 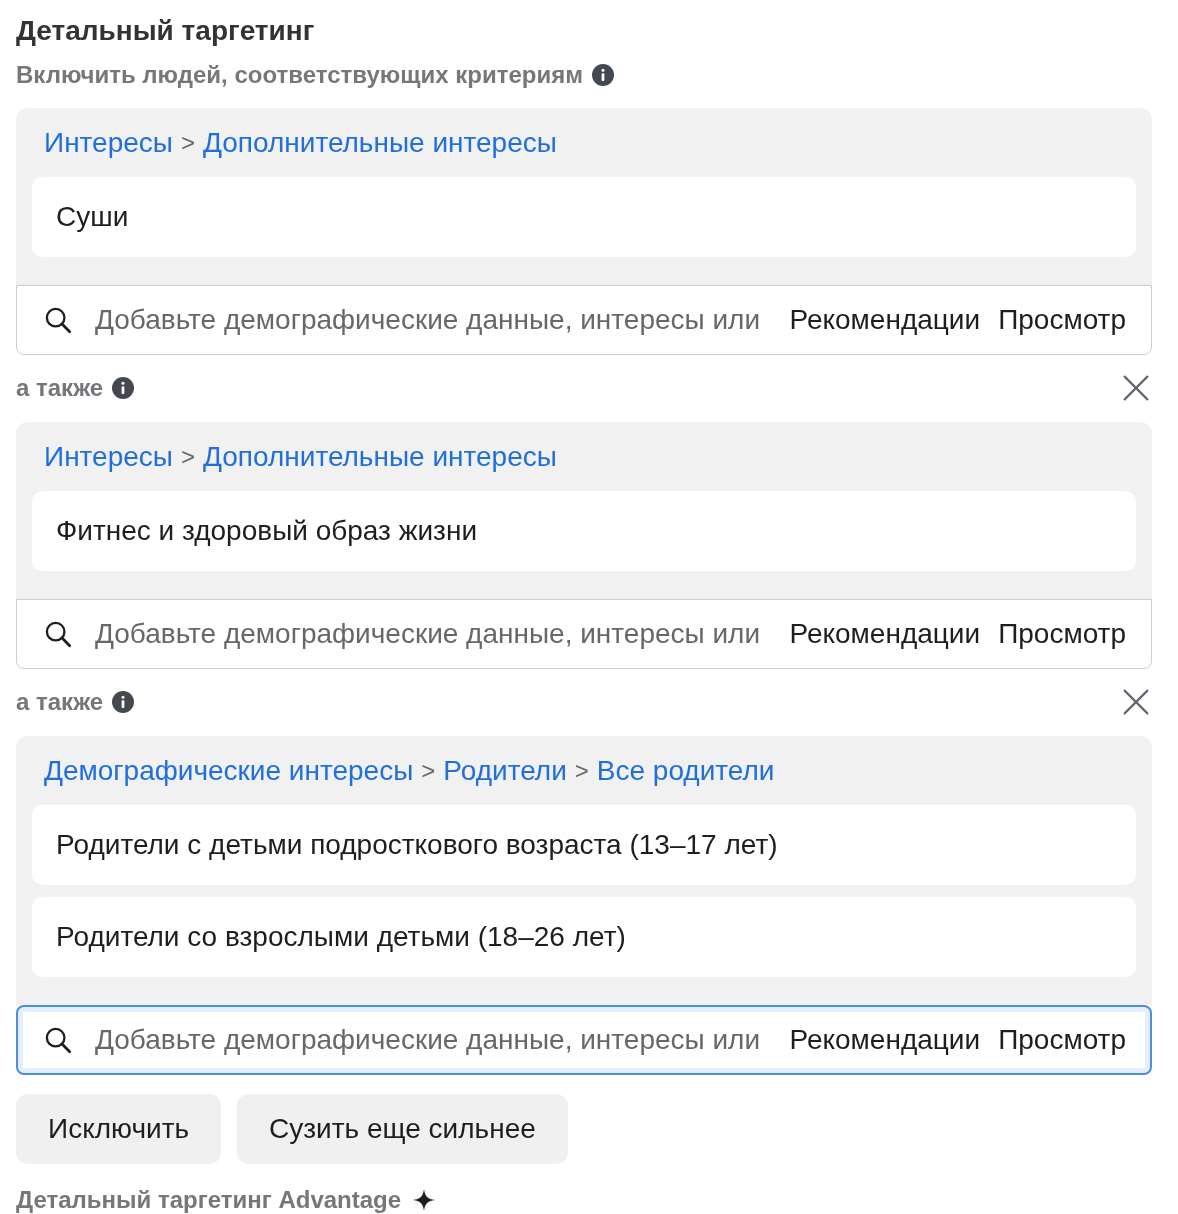 I want to click on include-label: Включить людей, соответствующих критериям, so click(x=299, y=75).